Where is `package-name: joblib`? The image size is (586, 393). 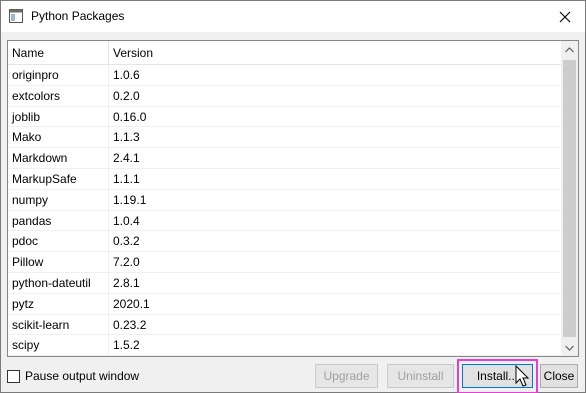 package-name: joblib is located at coordinates (58, 117).